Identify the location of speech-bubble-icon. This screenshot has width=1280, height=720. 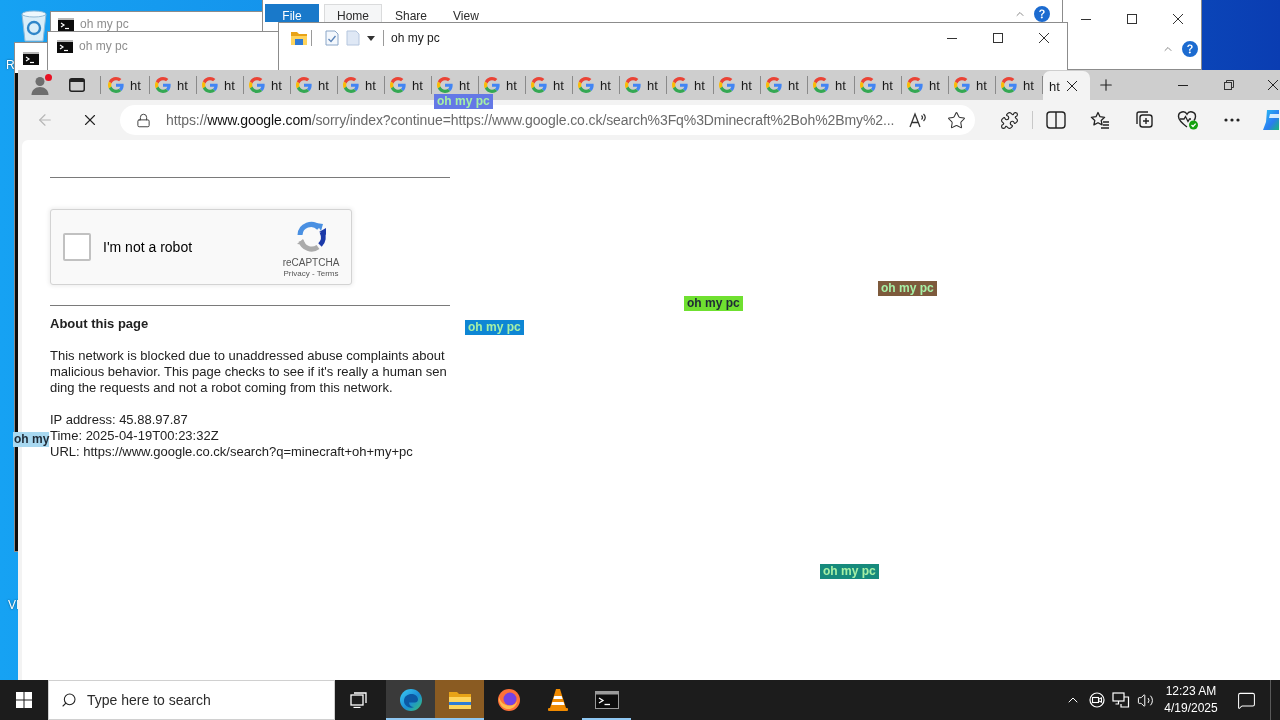
(1246, 700).